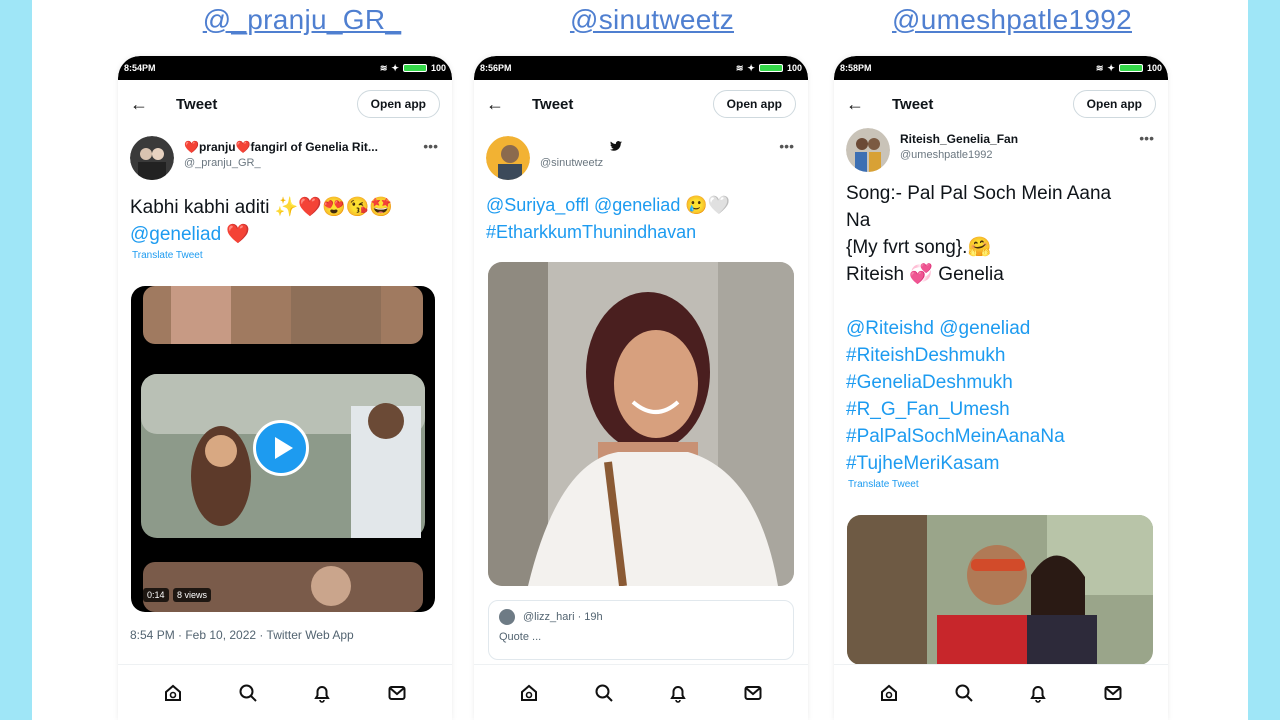  I want to click on play-button, so click(281, 448).